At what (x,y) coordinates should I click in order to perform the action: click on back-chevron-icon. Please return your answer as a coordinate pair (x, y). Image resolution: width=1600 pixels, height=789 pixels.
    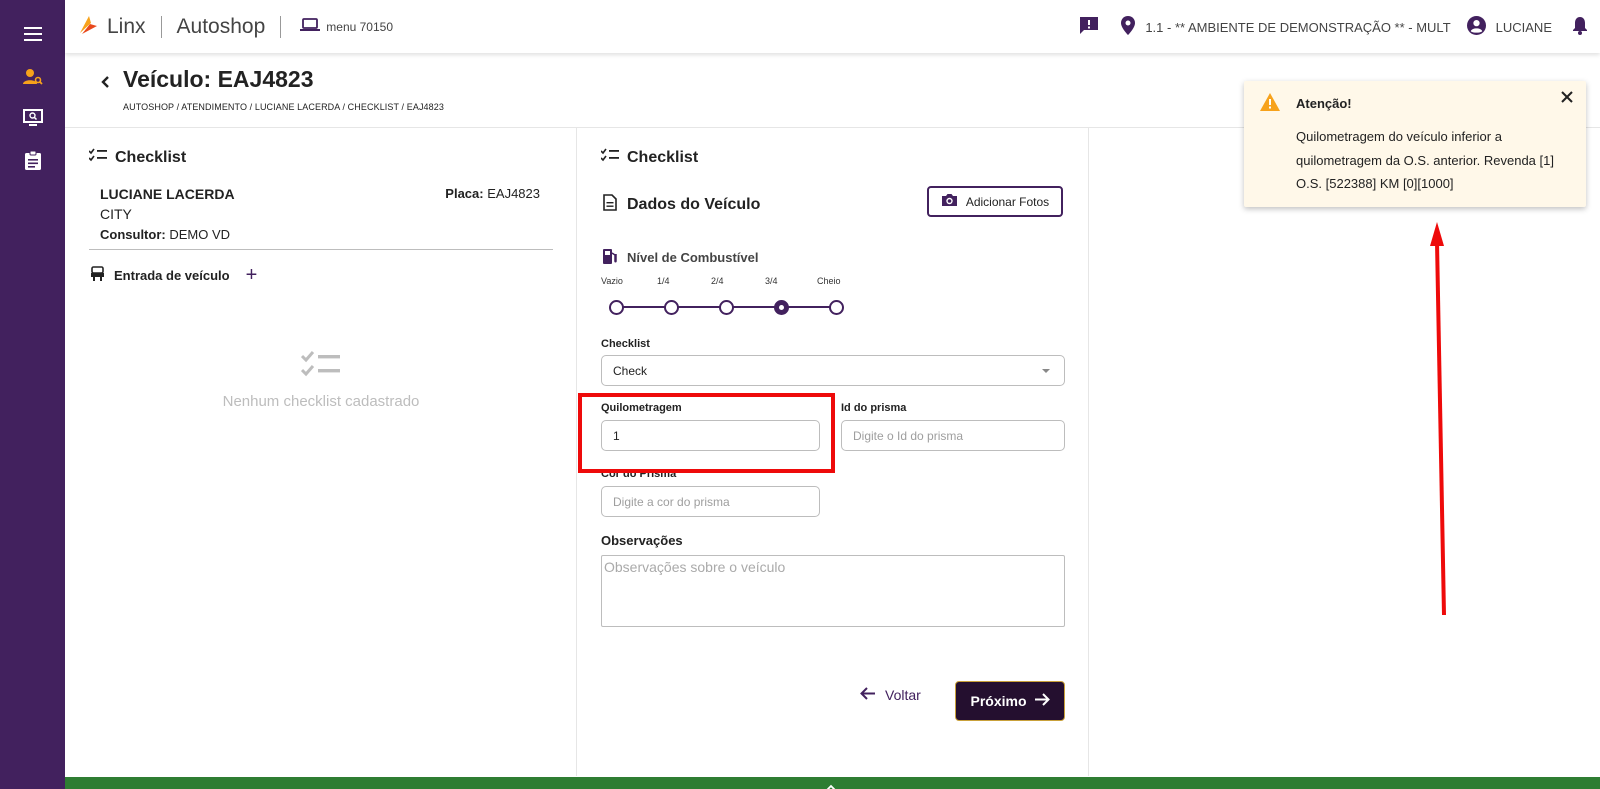
    Looking at the image, I should click on (105, 83).